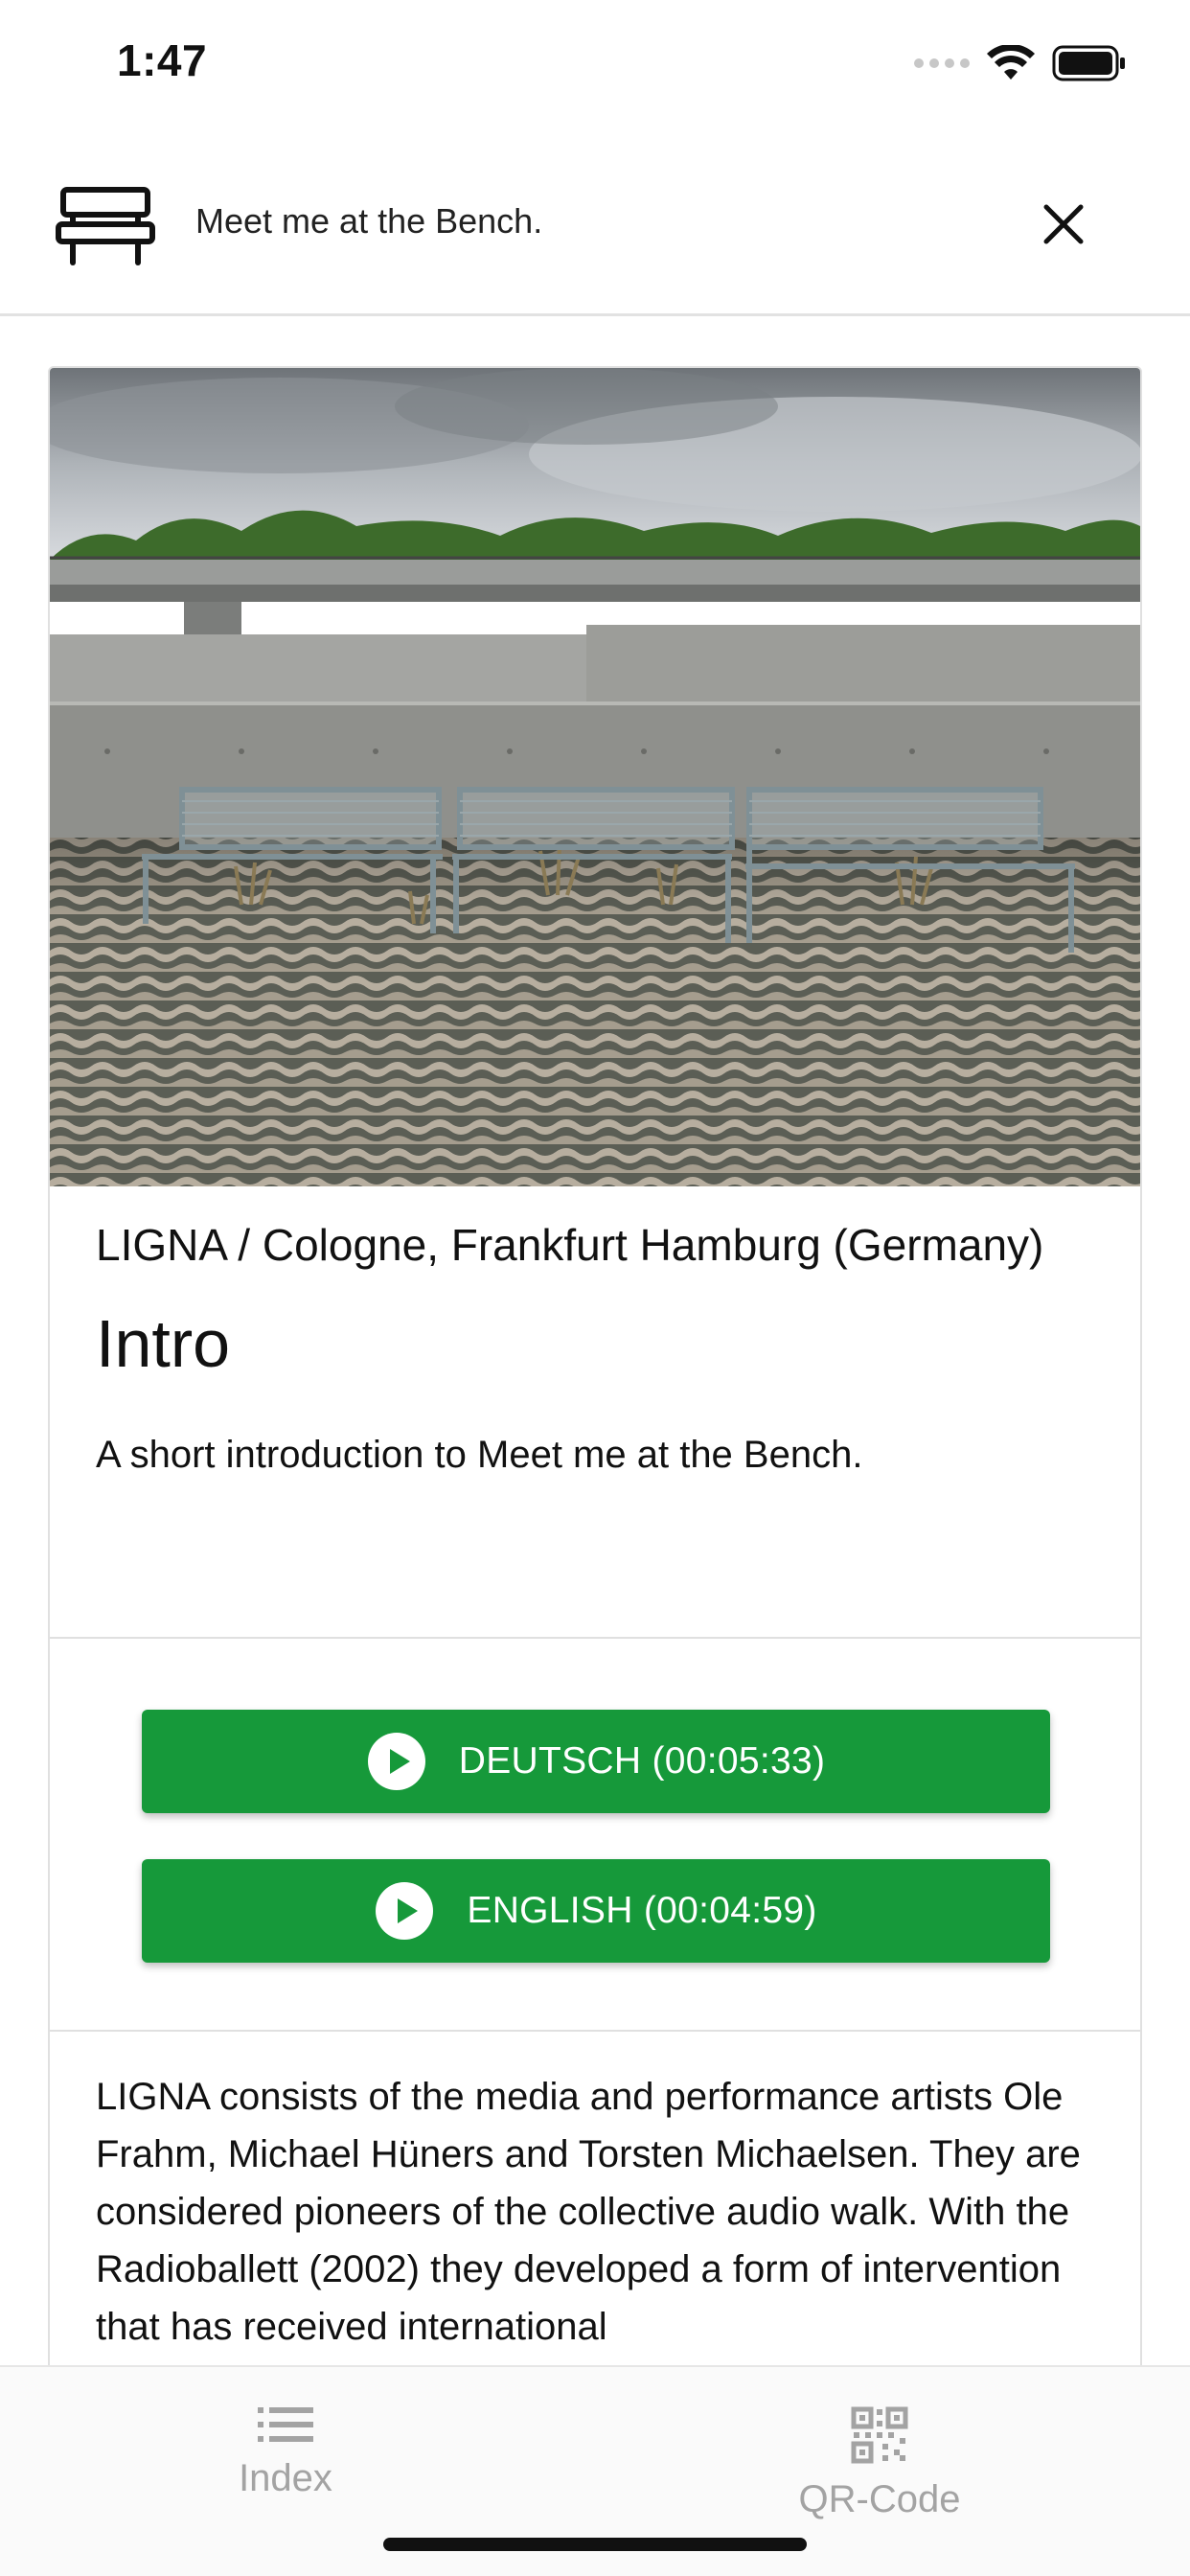  Describe the element at coordinates (286, 2478) in the screenshot. I see `tab-label: Index` at that location.